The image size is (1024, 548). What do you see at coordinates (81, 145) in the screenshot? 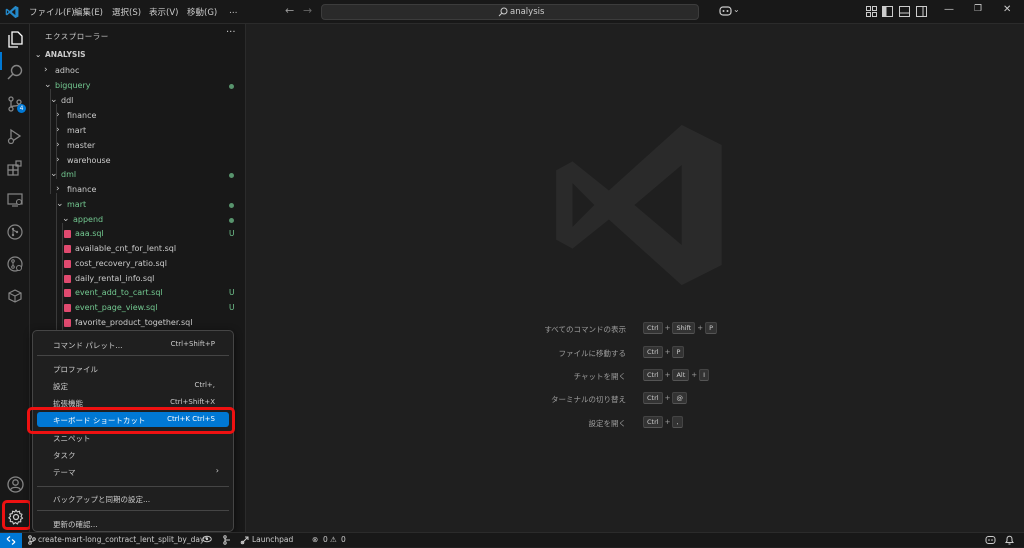
I see `tree-item-label: master` at bounding box center [81, 145].